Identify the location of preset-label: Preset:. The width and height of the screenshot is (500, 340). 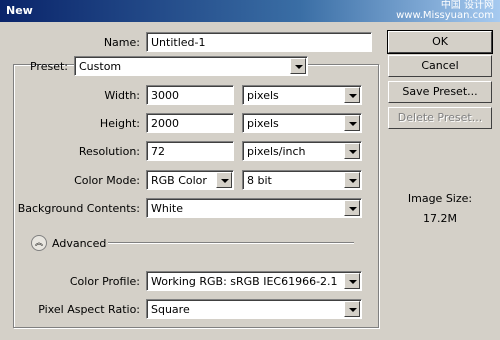
(48, 66).